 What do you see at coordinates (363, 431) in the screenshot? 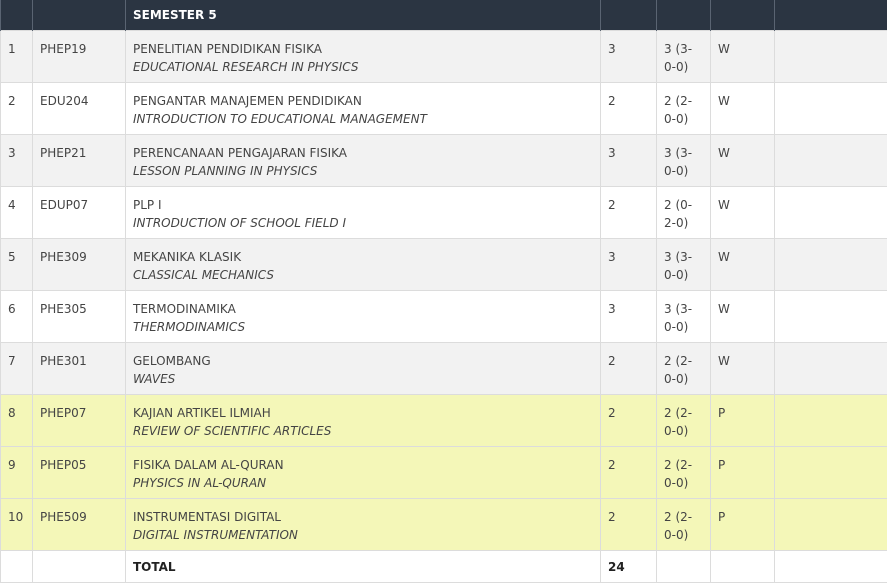
I see `course-name-english: REVIEW OF SCIENTIFIC ARTICLES` at bounding box center [363, 431].